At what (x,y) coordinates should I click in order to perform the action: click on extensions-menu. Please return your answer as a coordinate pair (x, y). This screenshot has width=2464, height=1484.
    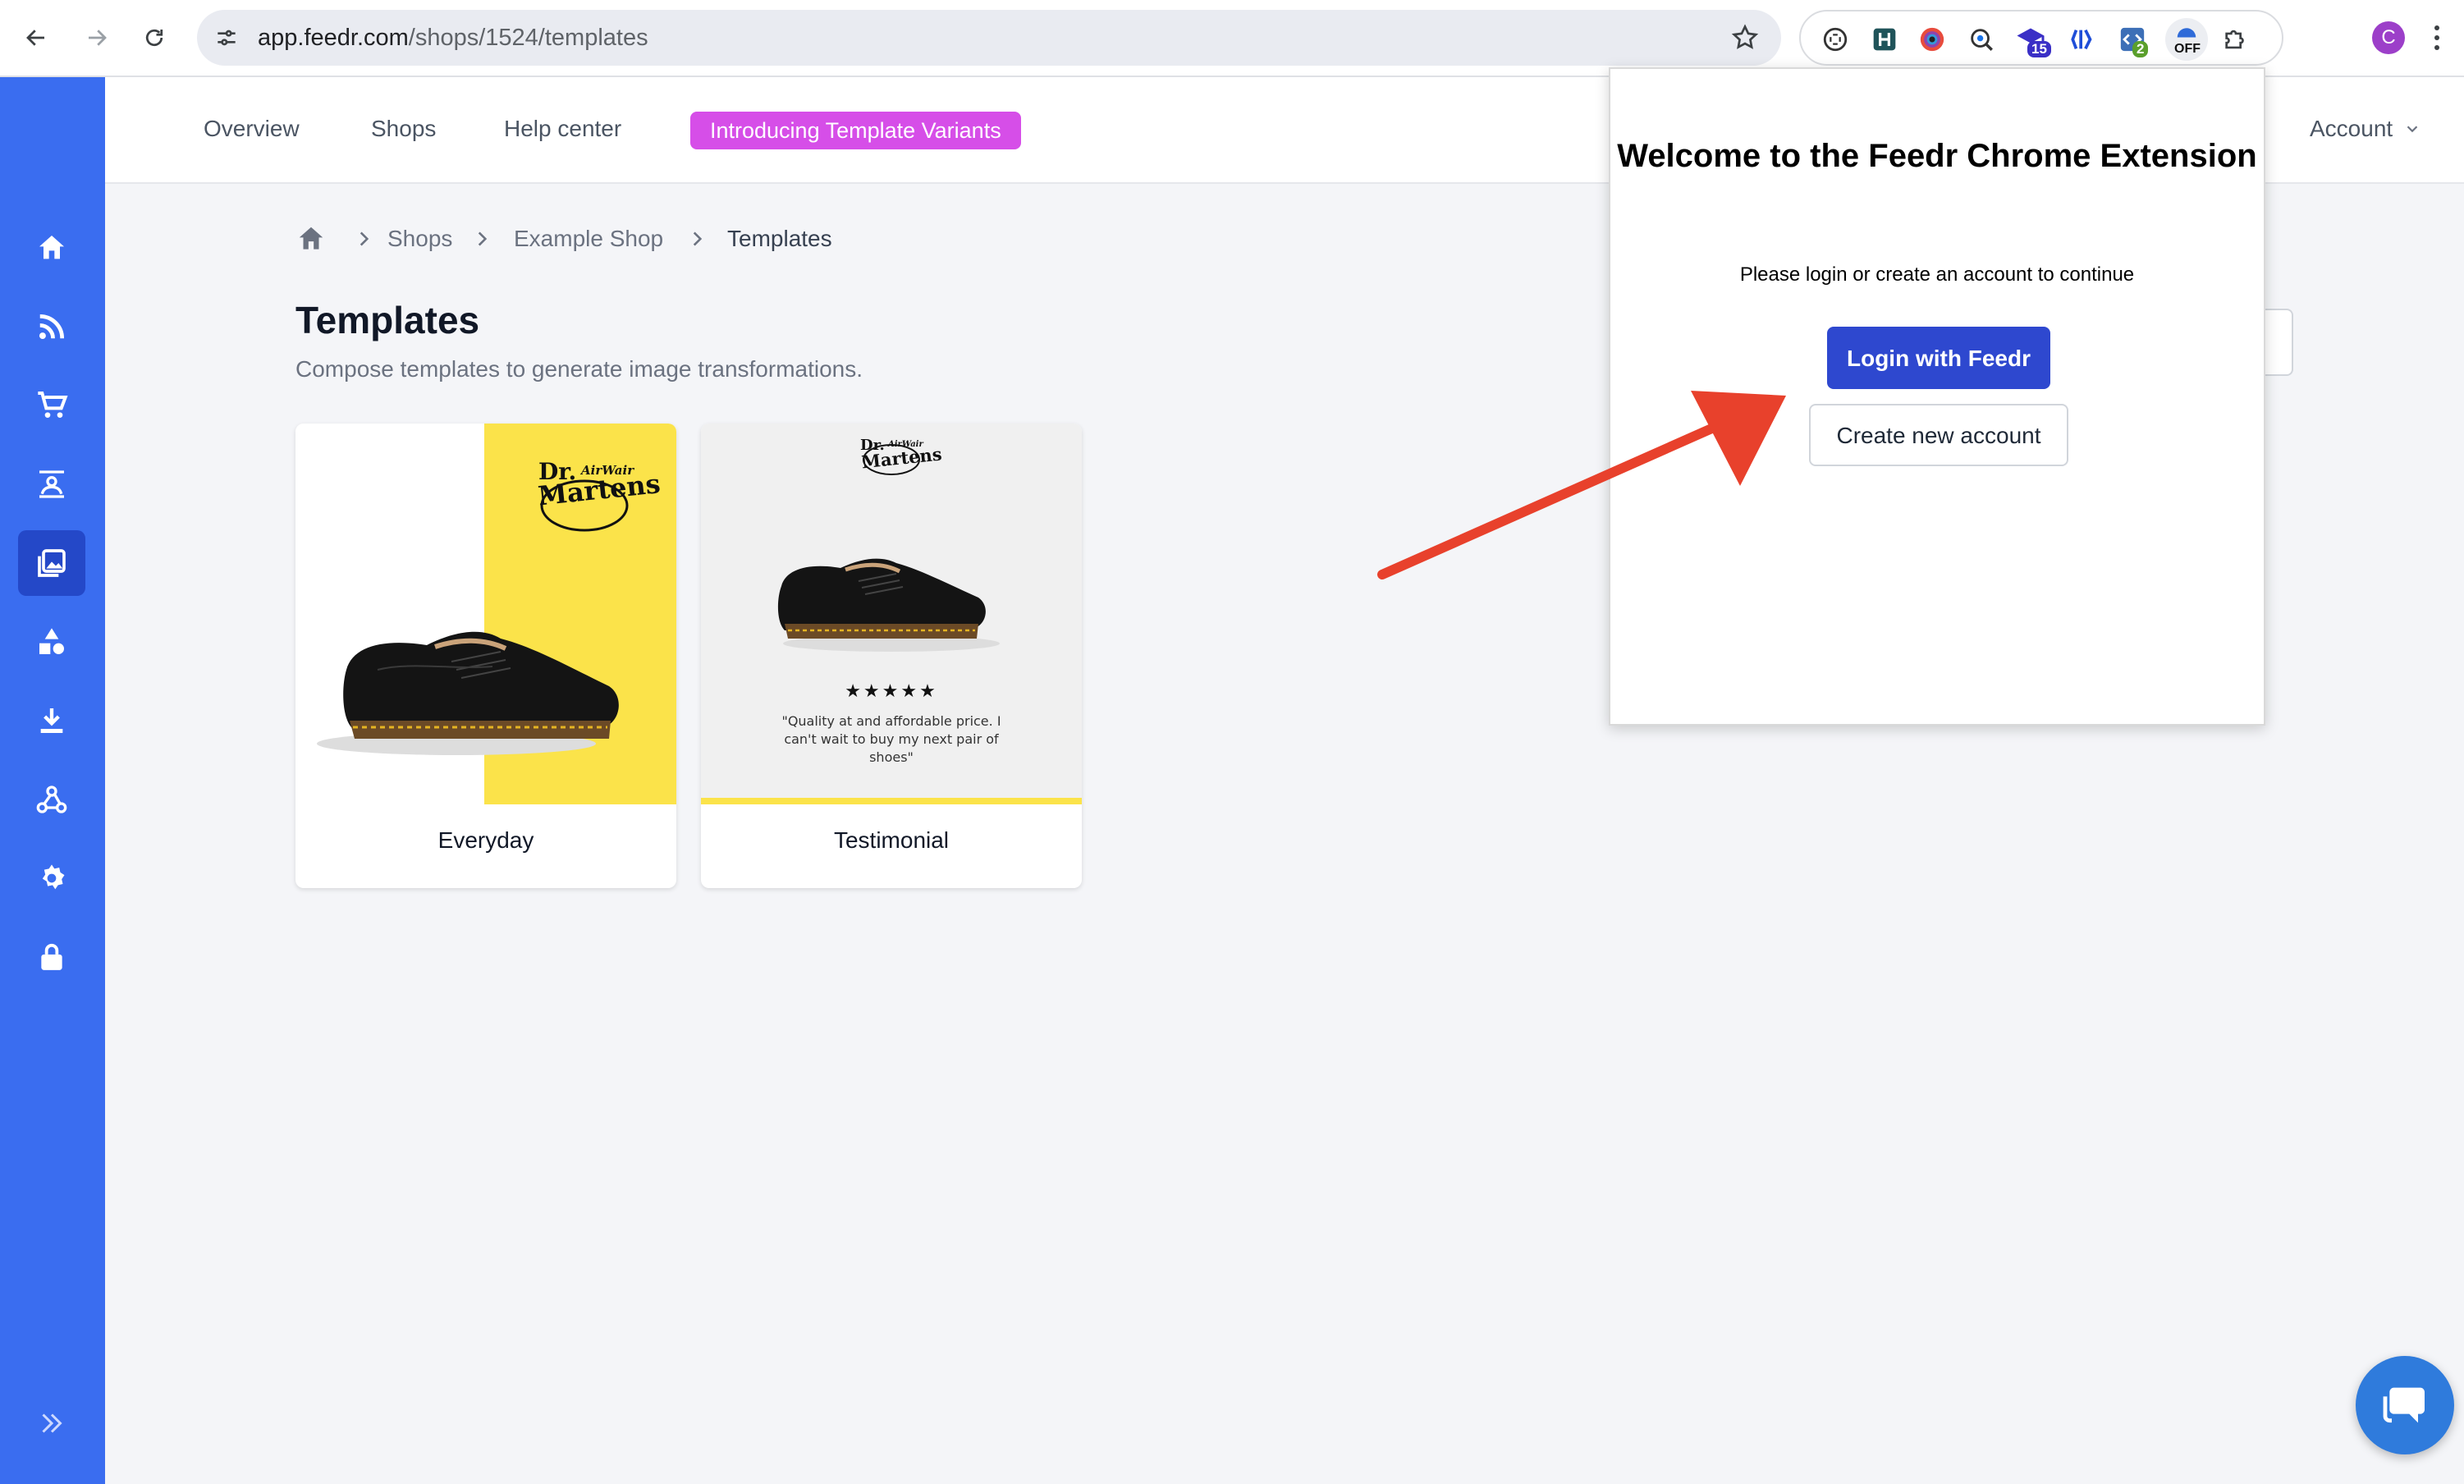
    Looking at the image, I should click on (2236, 39).